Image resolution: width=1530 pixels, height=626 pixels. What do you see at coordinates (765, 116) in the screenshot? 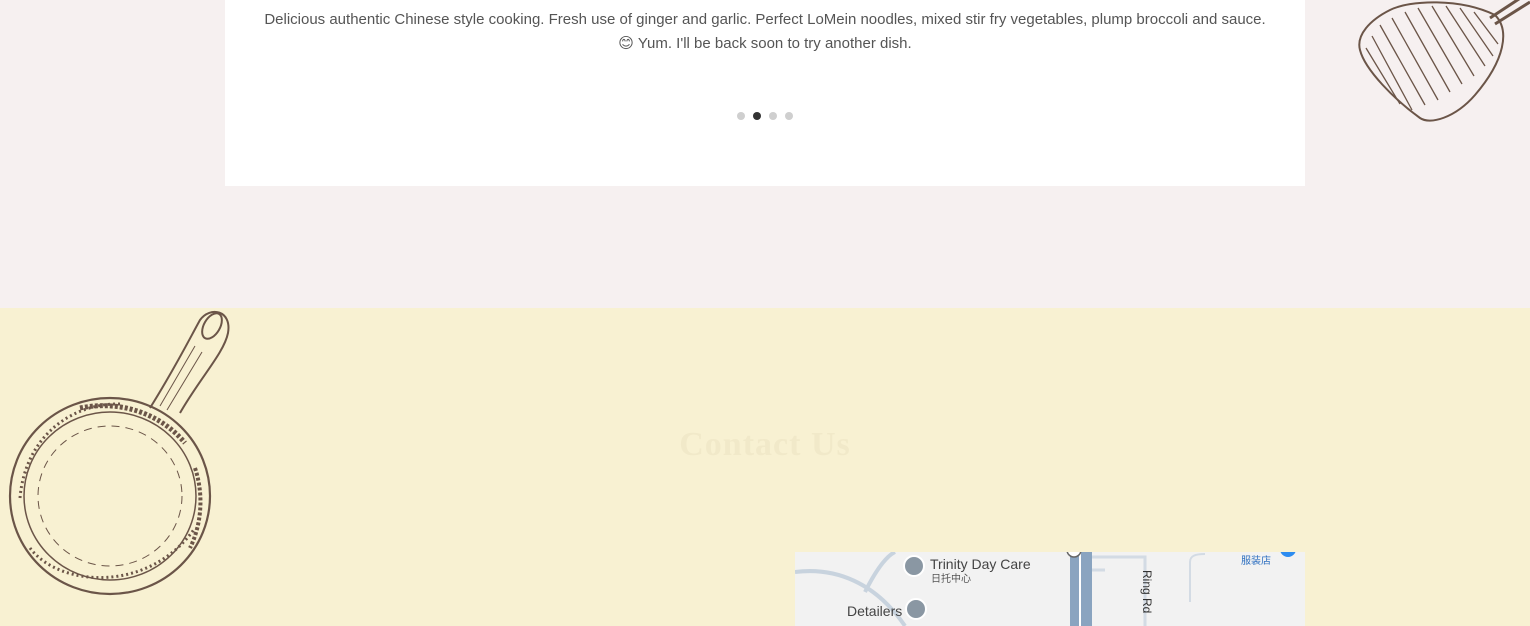
I see `carousel-pagination` at bounding box center [765, 116].